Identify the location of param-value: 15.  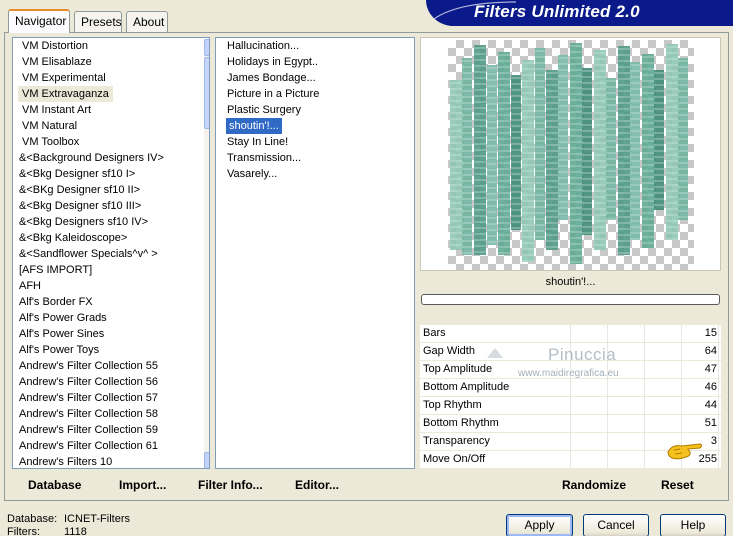
(710, 333).